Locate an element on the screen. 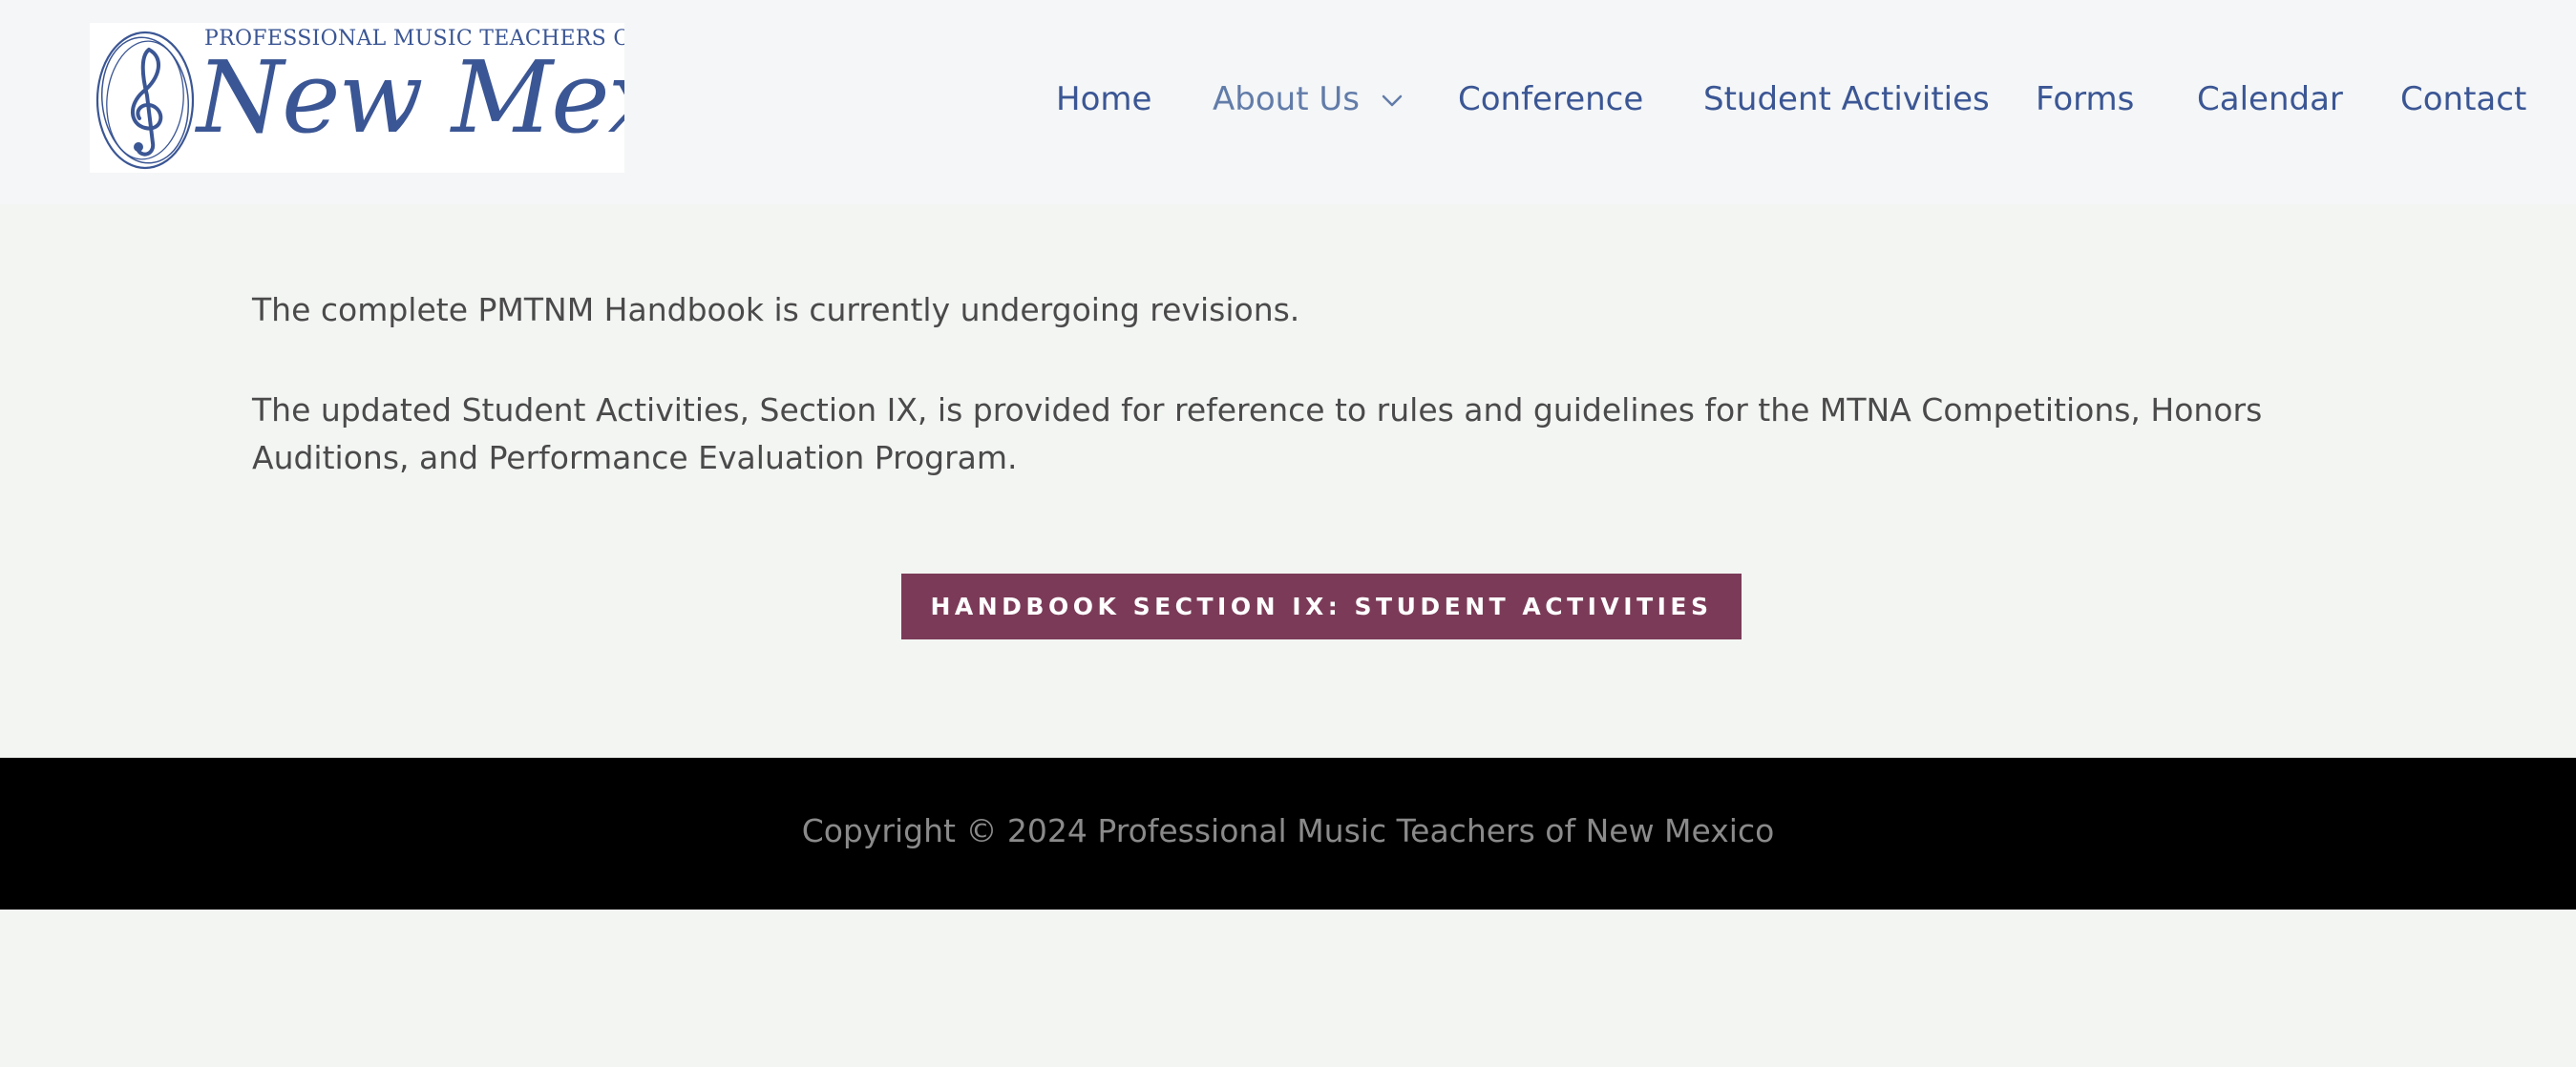  nav-home-label: Home is located at coordinates (1104, 99).